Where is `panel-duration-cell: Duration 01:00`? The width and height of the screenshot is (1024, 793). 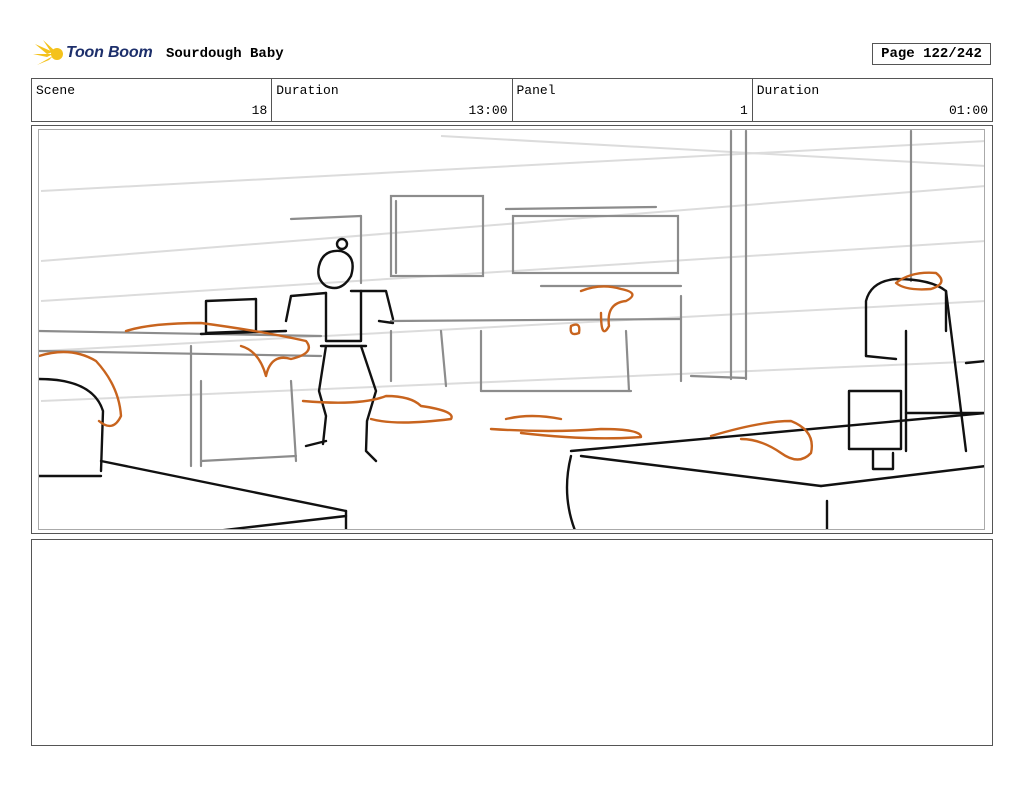 panel-duration-cell: Duration 01:00 is located at coordinates (872, 100).